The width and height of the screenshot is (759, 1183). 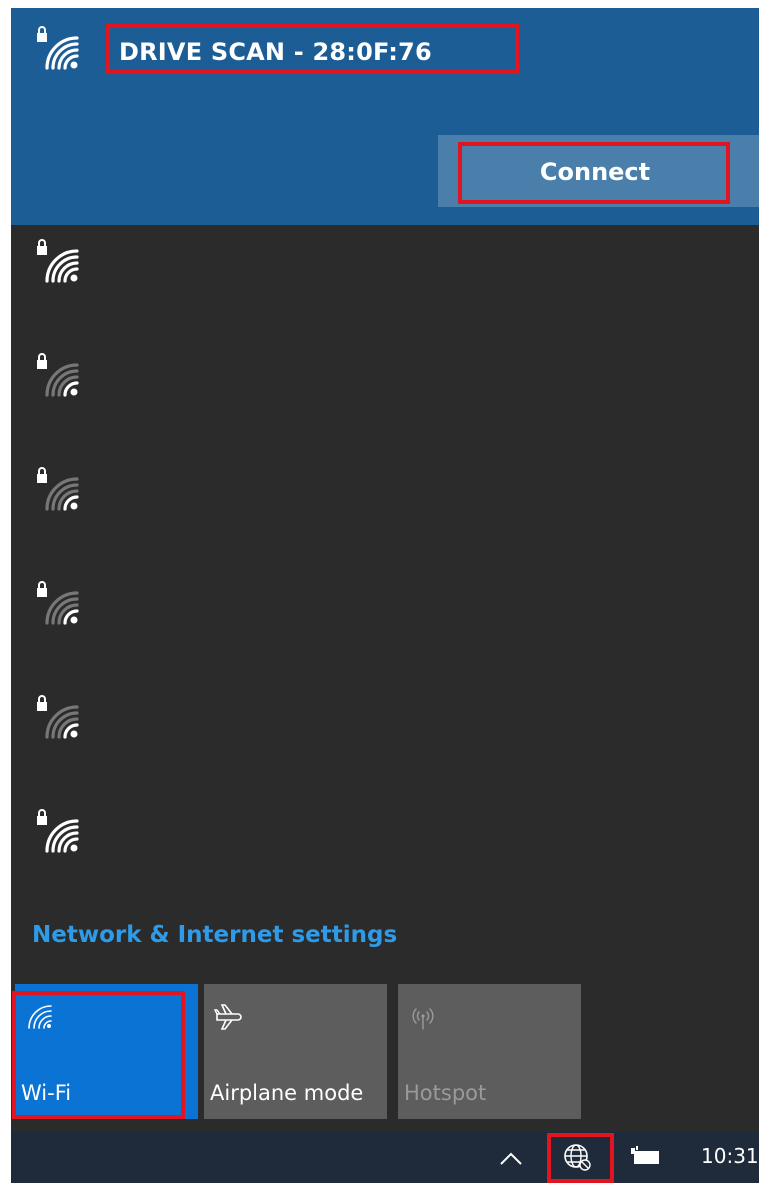 What do you see at coordinates (385, 1157) in the screenshot?
I see `taskbar: 10:31` at bounding box center [385, 1157].